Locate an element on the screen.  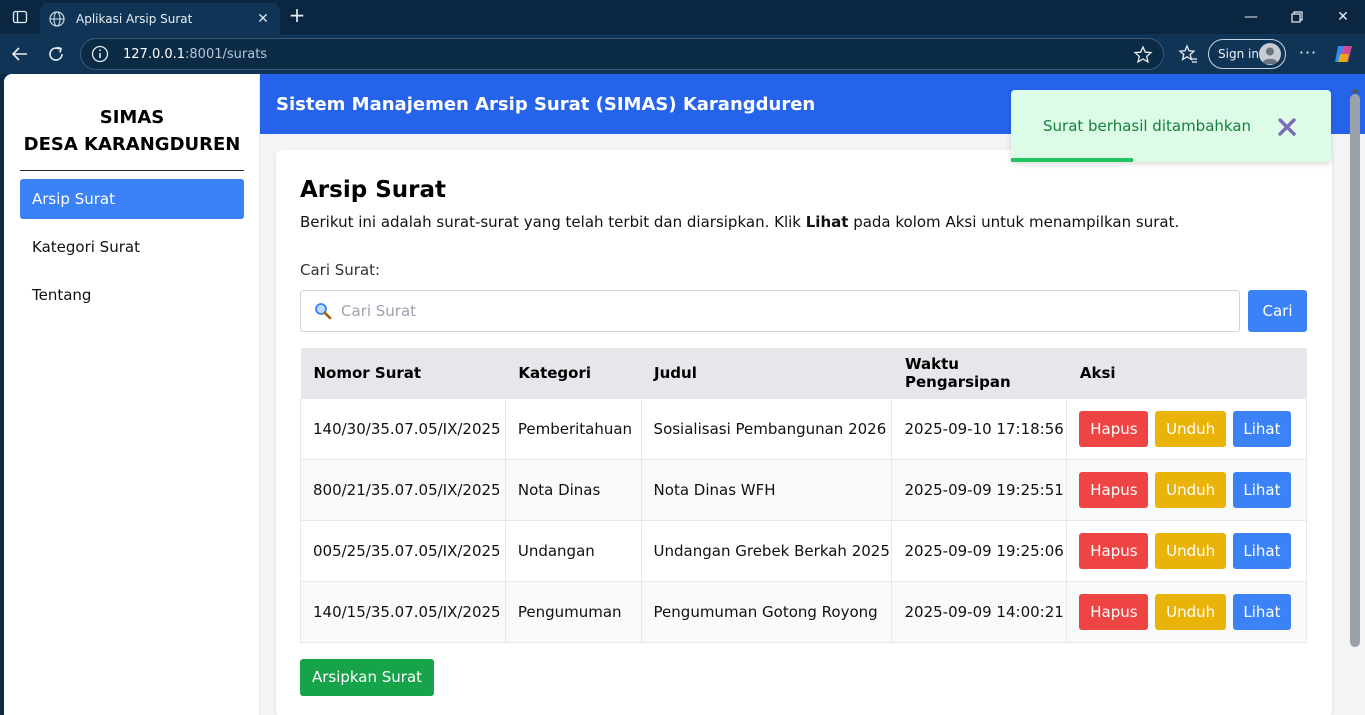
arsipkan-surat-button: Arsipkan Surat is located at coordinates (367, 677).